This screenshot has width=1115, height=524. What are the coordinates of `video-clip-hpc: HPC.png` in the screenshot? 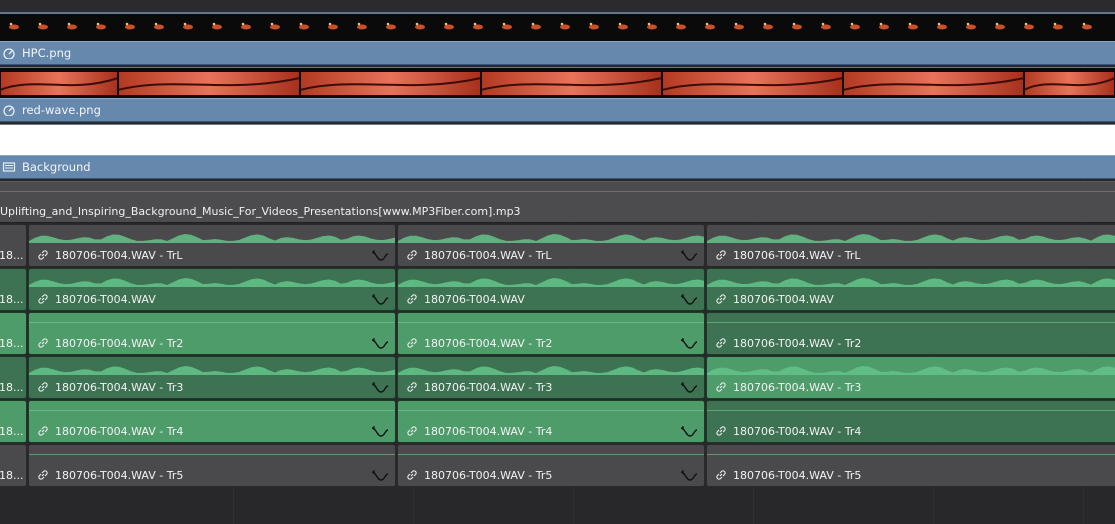 It's located at (557, 53).